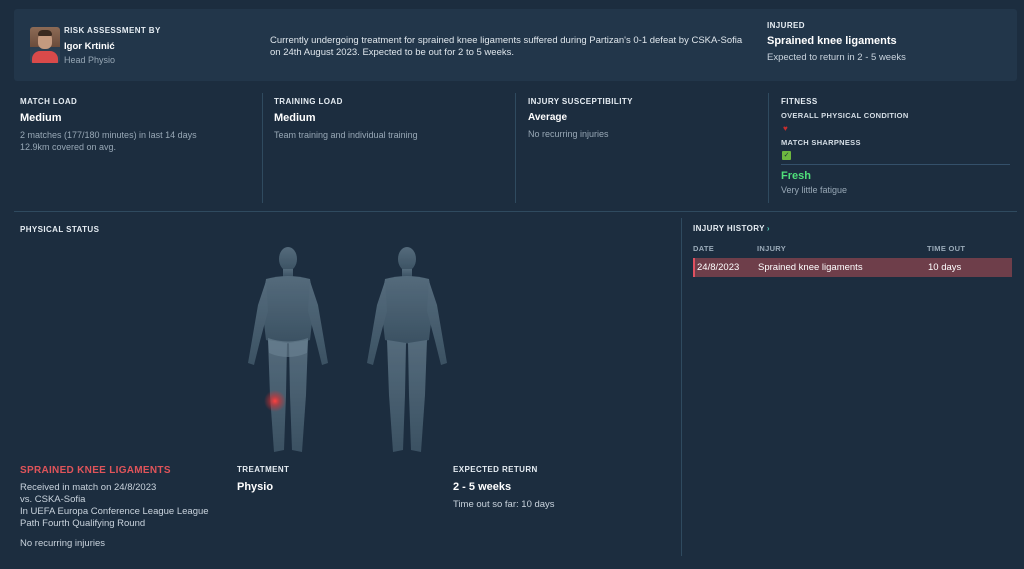 The width and height of the screenshot is (1024, 569). Describe the element at coordinates (845, 115) in the screenshot. I see `overall-condition-label: OVERALL PHYSICAL CONDITION` at that location.